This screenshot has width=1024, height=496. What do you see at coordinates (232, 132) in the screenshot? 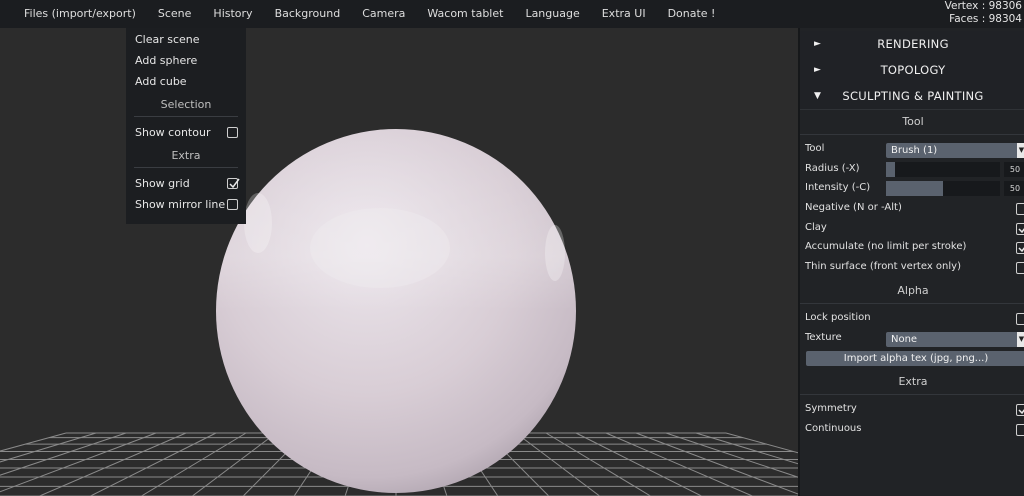
I see `show-contour-checkbox` at bounding box center [232, 132].